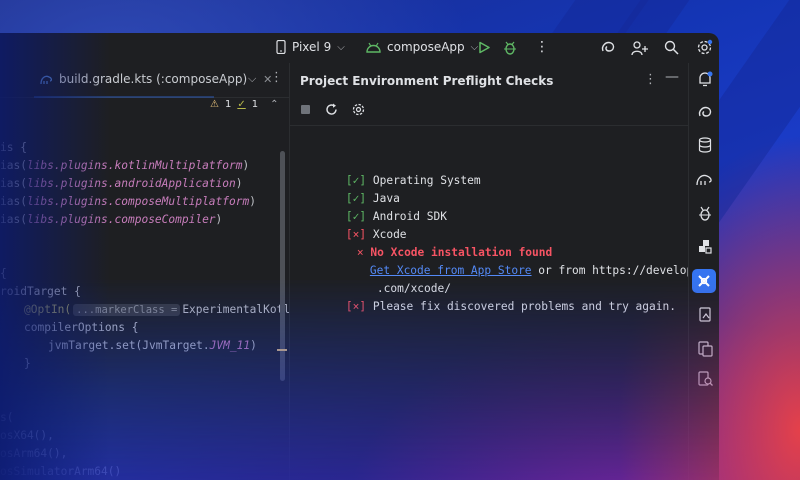 The image size is (800, 480). Describe the element at coordinates (305, 109) in the screenshot. I see `stop-button` at that location.